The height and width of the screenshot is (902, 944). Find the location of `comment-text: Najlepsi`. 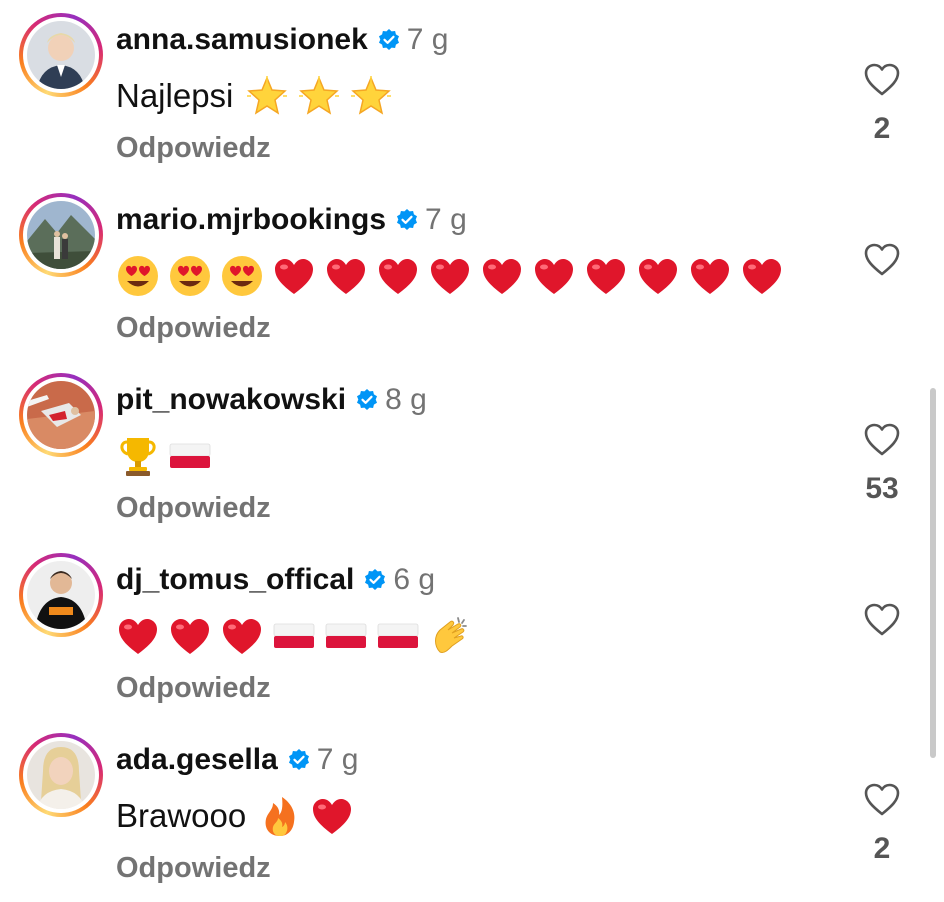

comment-text: Najlepsi is located at coordinates (258, 96).